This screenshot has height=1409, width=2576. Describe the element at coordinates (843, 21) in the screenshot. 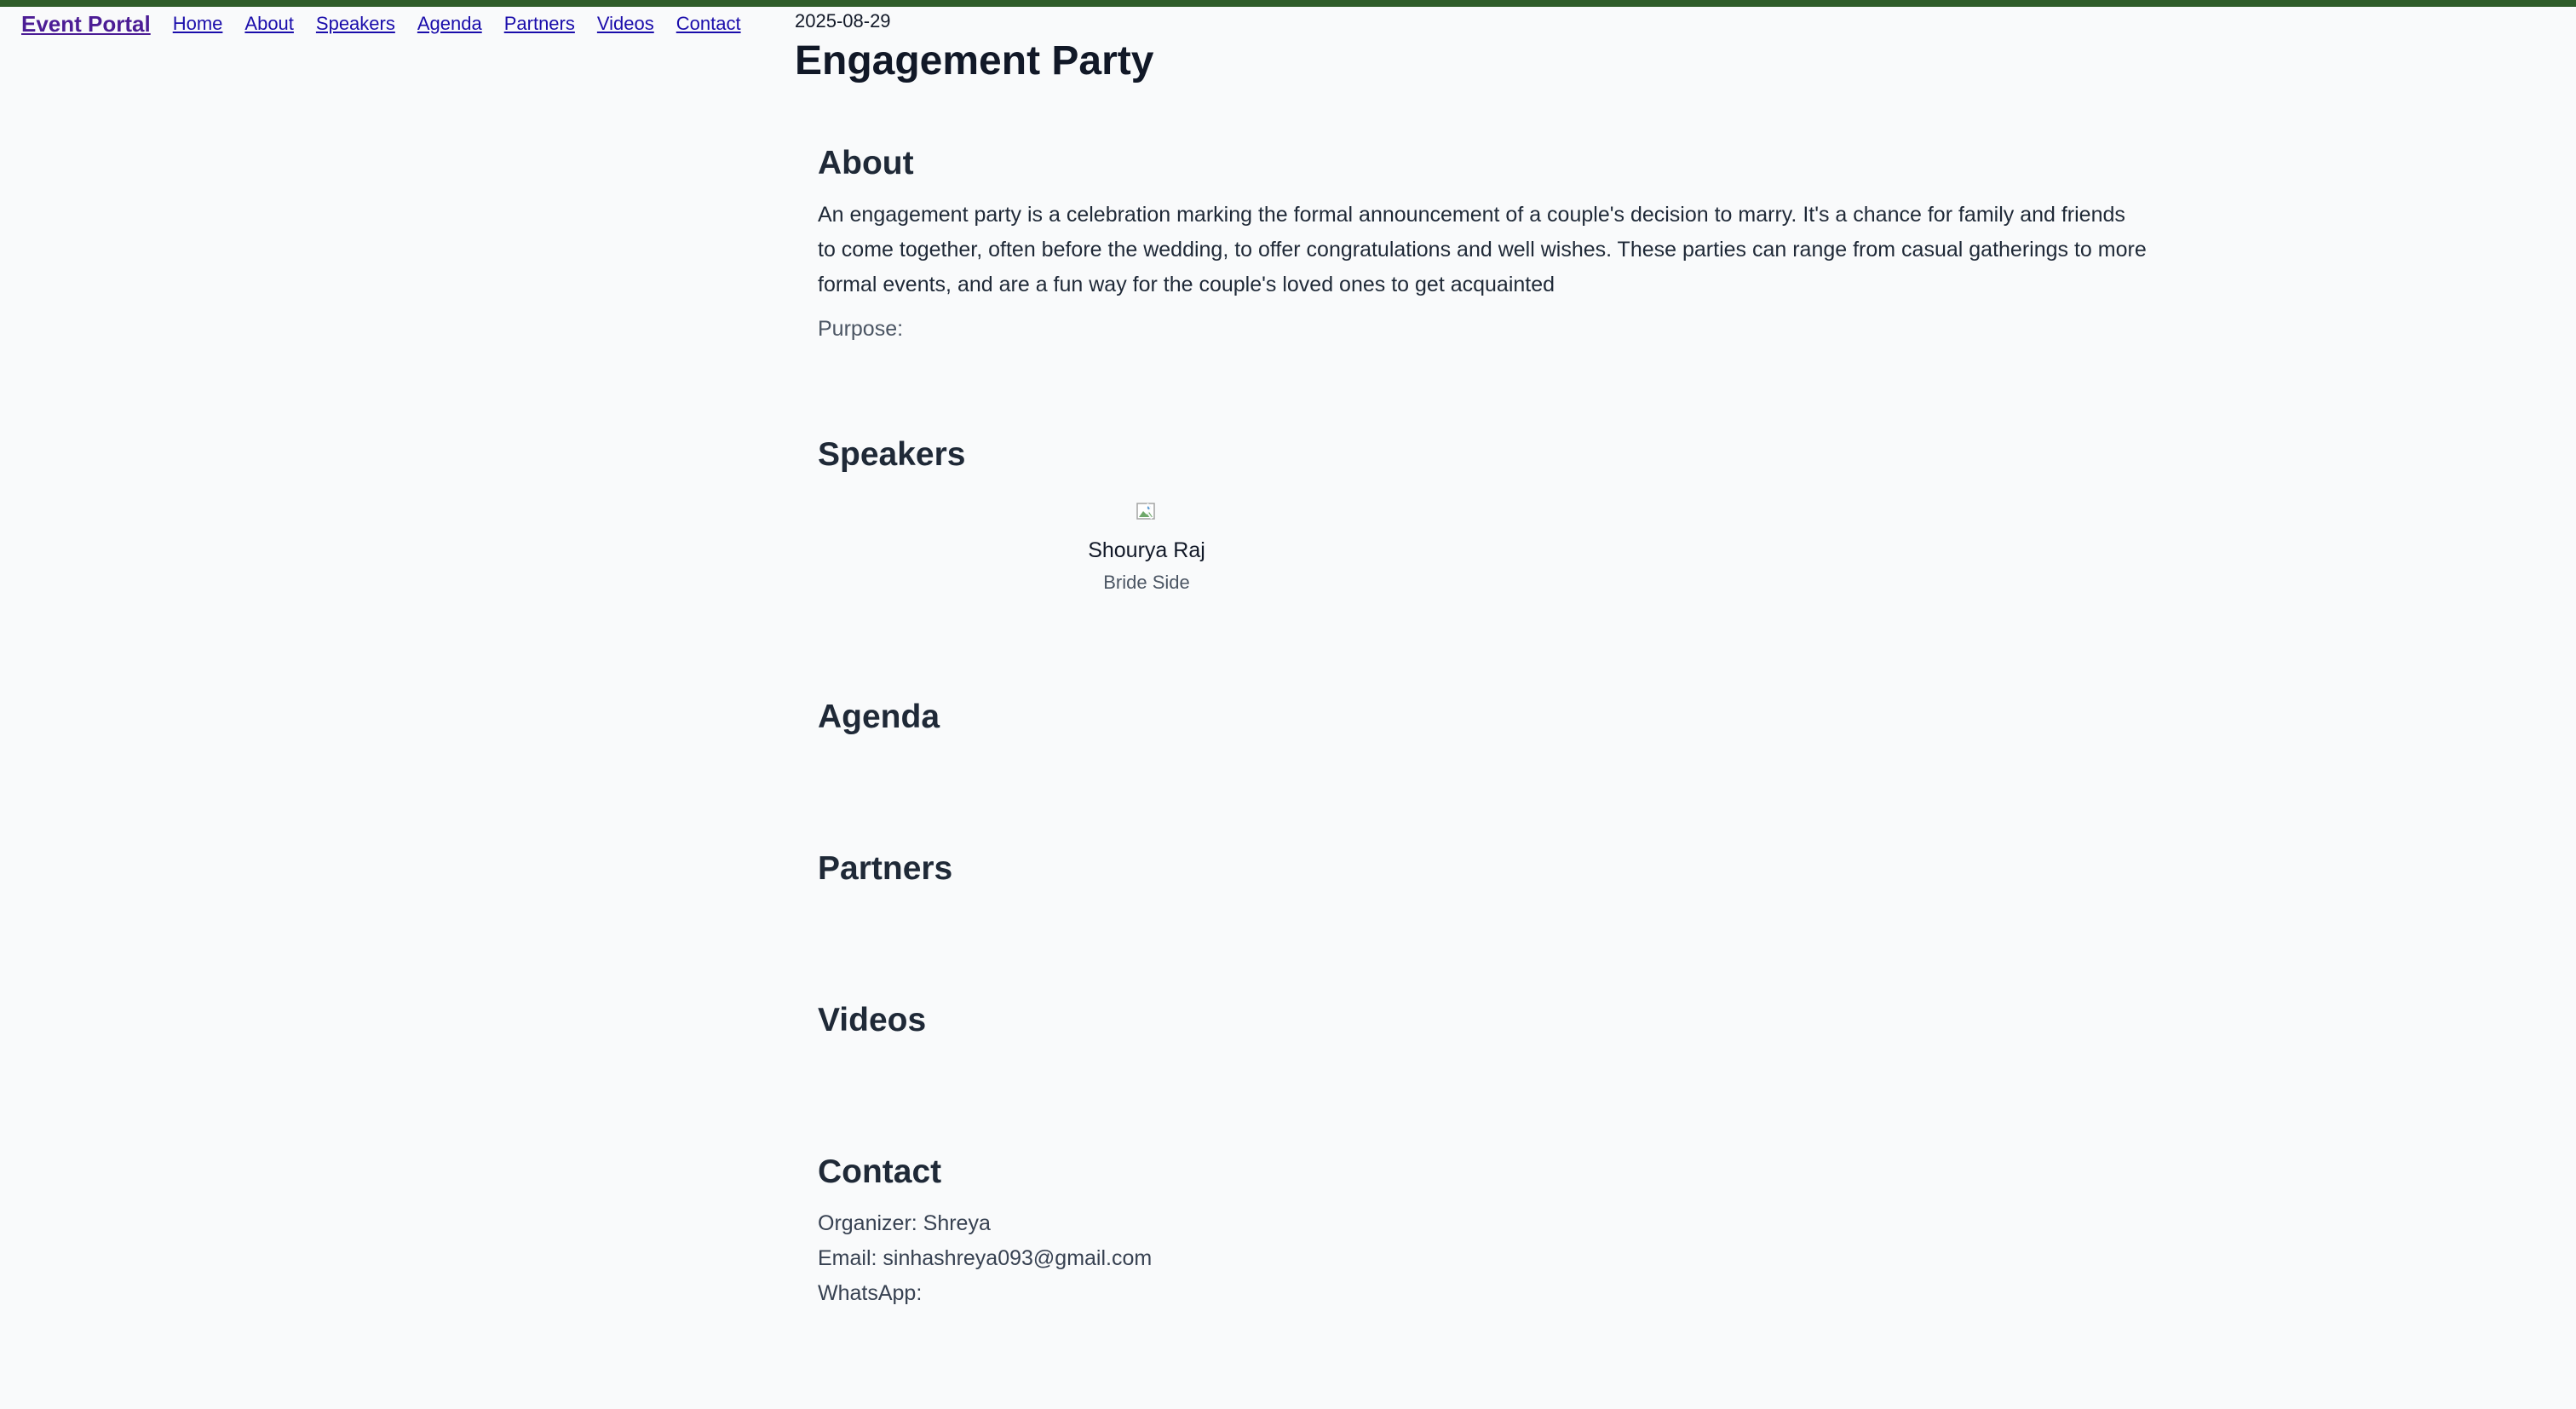

I see `event-date: 2025-08-29` at that location.